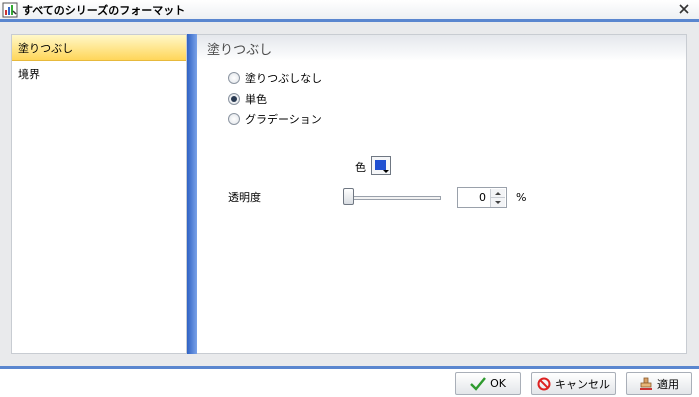 This screenshot has height=397, width=699. Describe the element at coordinates (104, 10) in the screenshot. I see `window-title: すべてのシリーズのフォーマット` at that location.